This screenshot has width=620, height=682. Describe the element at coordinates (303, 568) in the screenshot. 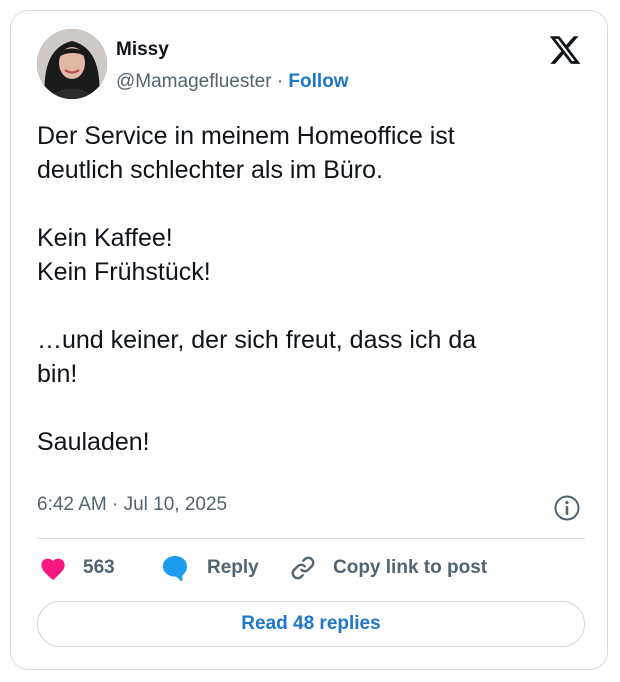

I see `link-icon` at that location.